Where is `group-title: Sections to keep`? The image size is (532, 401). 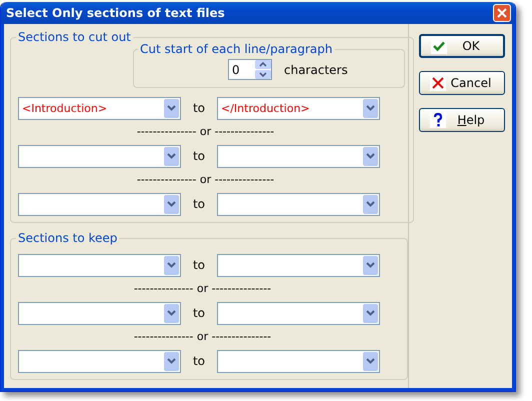 group-title: Sections to keep is located at coordinates (67, 238).